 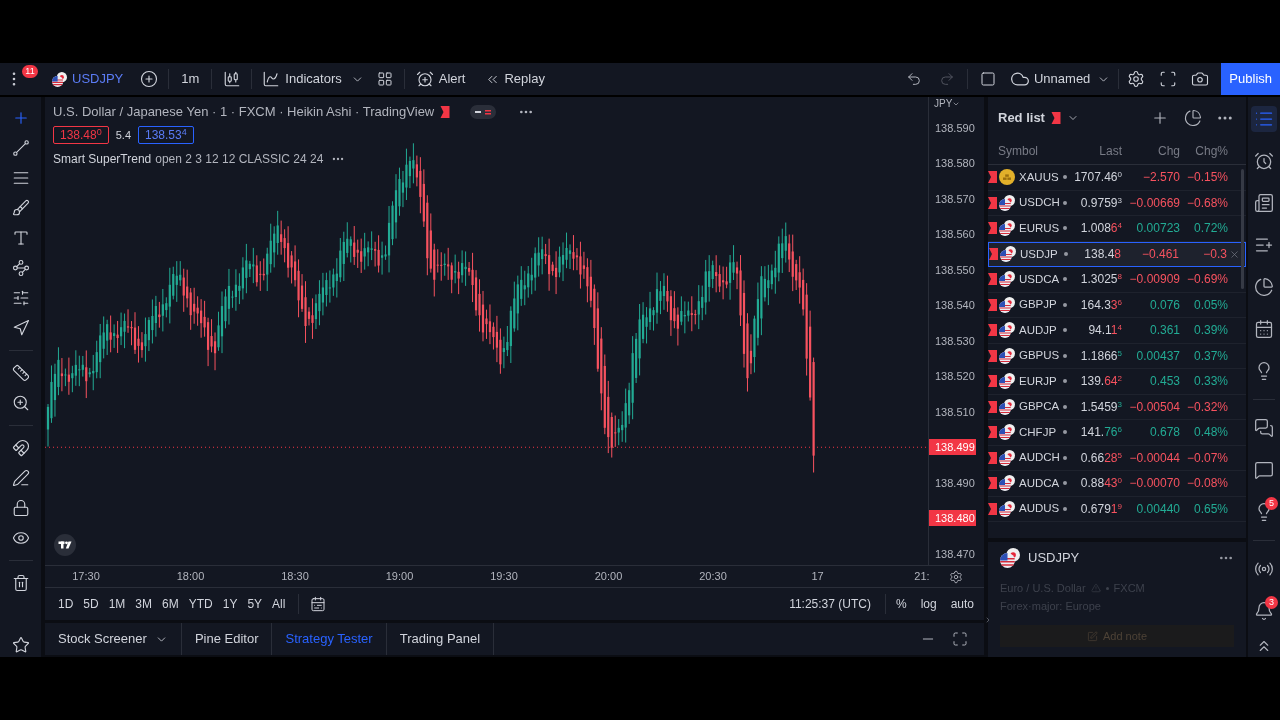 What do you see at coordinates (20, 478) in the screenshot?
I see `pencil-icon` at bounding box center [20, 478].